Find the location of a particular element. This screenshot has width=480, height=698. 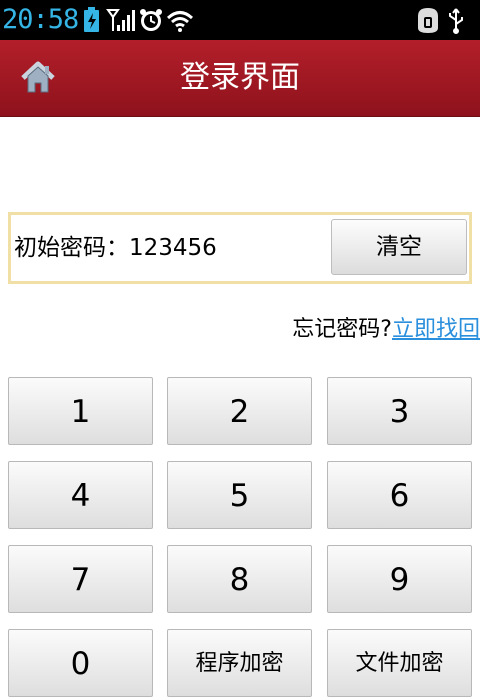

clear-button: 清空 is located at coordinates (399, 247).